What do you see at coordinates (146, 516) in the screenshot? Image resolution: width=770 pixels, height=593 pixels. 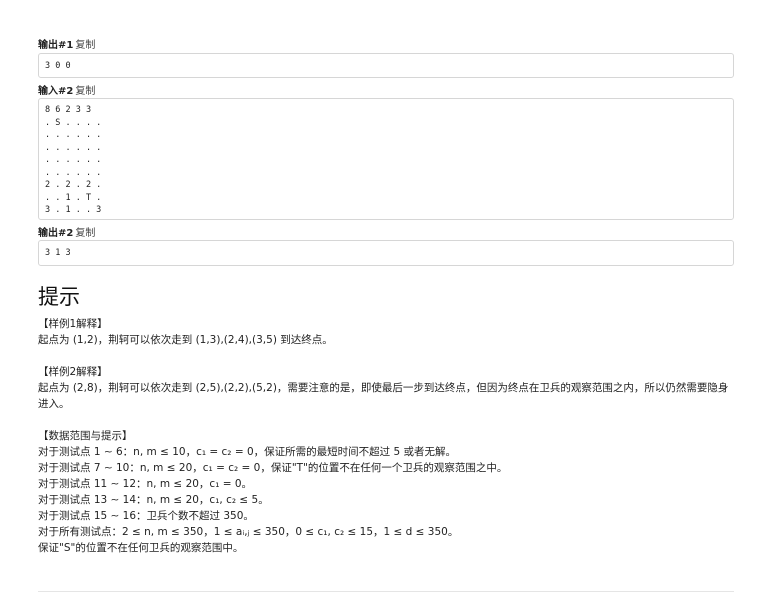 I see `data-range-line: 对于测试点 15 ∼ 16：卫兵个数不超过 350。` at bounding box center [146, 516].